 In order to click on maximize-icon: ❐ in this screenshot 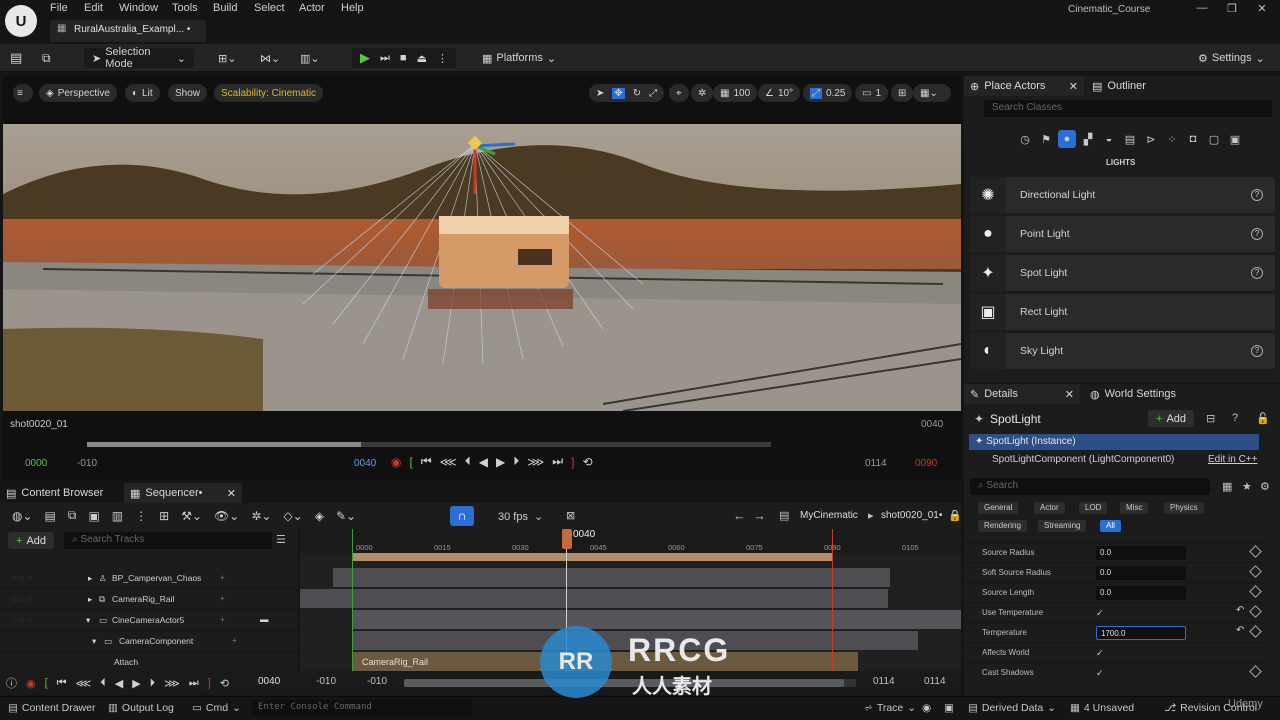, I will do `click(1232, 8)`.